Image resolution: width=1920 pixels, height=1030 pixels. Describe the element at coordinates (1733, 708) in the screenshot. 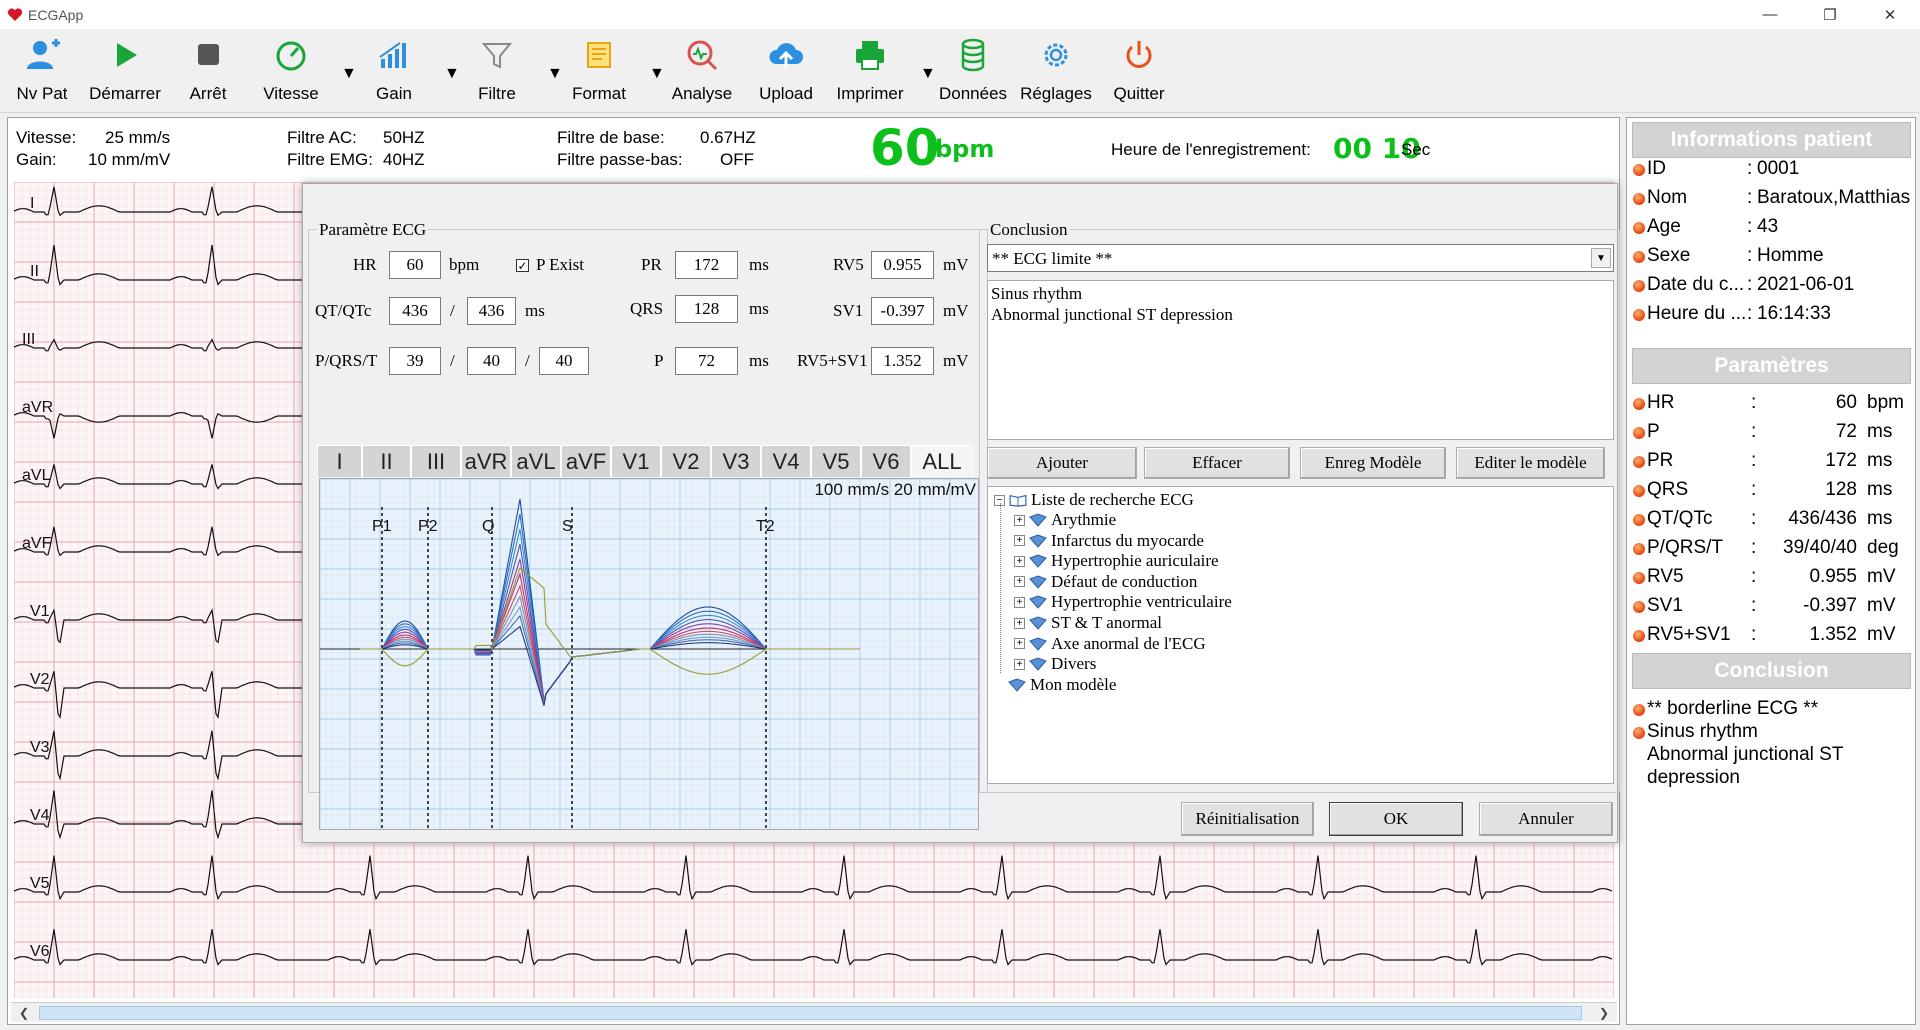

I see `conclusion-text: ** borderline ECG **` at that location.